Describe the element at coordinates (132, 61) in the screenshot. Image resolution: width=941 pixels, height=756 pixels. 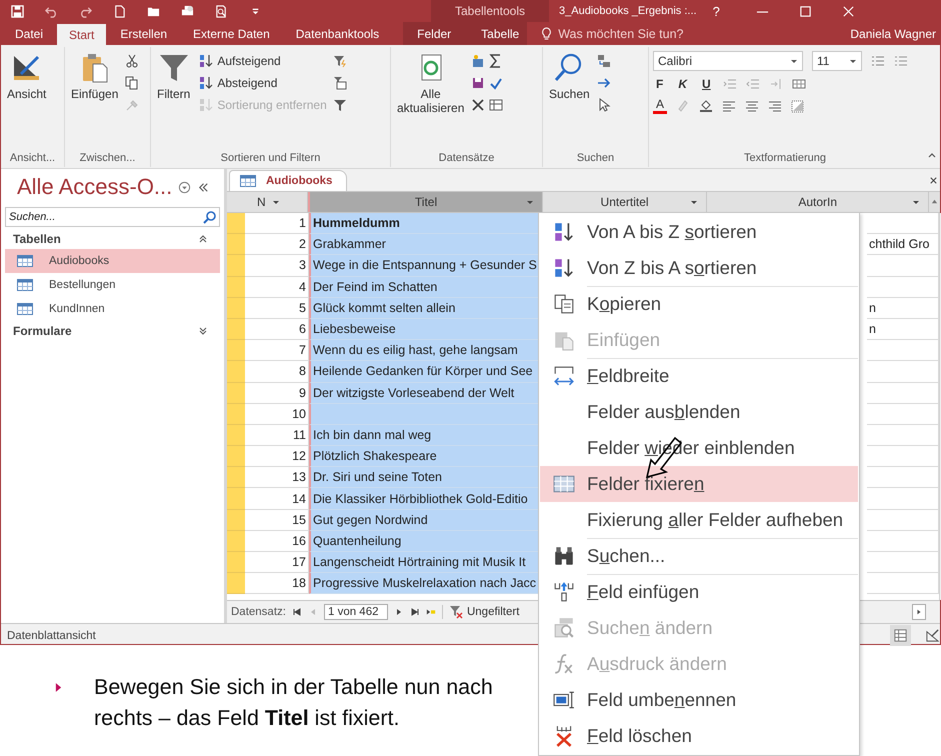
I see `scissors-icon` at that location.